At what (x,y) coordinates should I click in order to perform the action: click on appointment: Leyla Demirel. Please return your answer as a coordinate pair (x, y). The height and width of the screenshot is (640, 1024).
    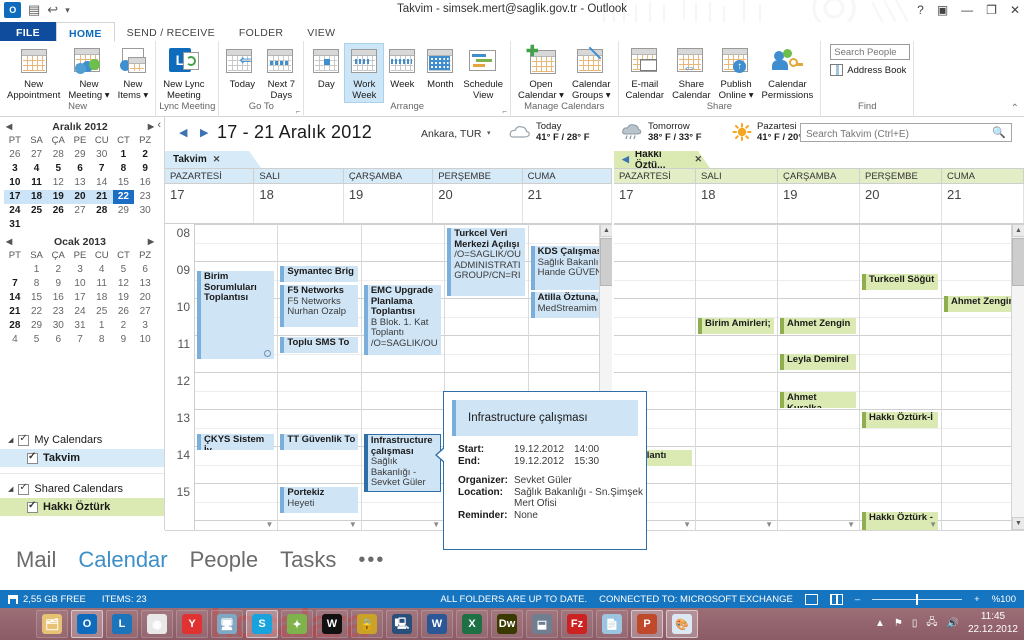
    Looking at the image, I should click on (818, 362).